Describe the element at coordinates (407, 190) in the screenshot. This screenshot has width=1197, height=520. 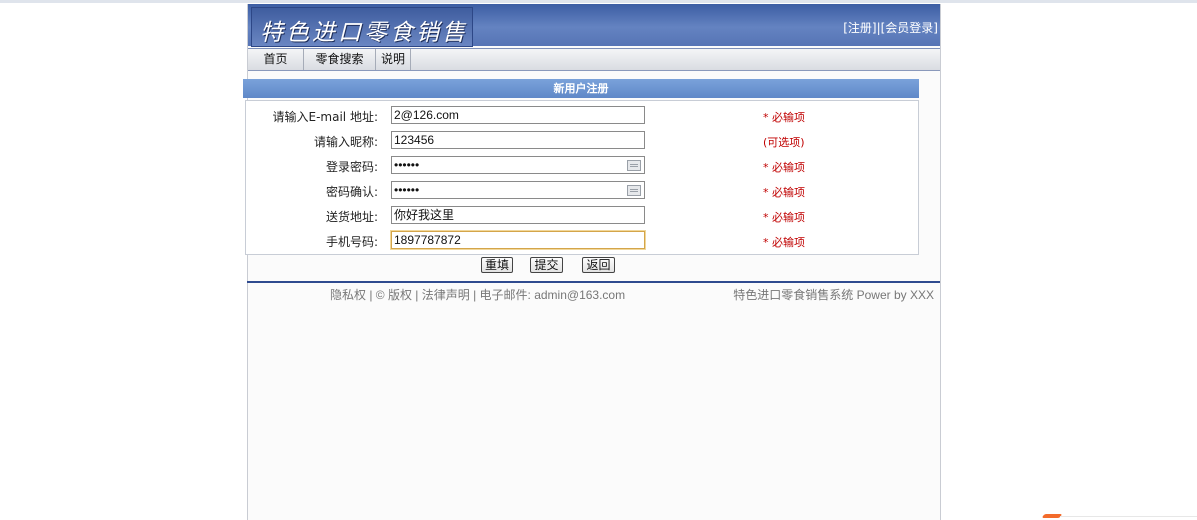
I see `password-confirm-mask: ••••••` at that location.